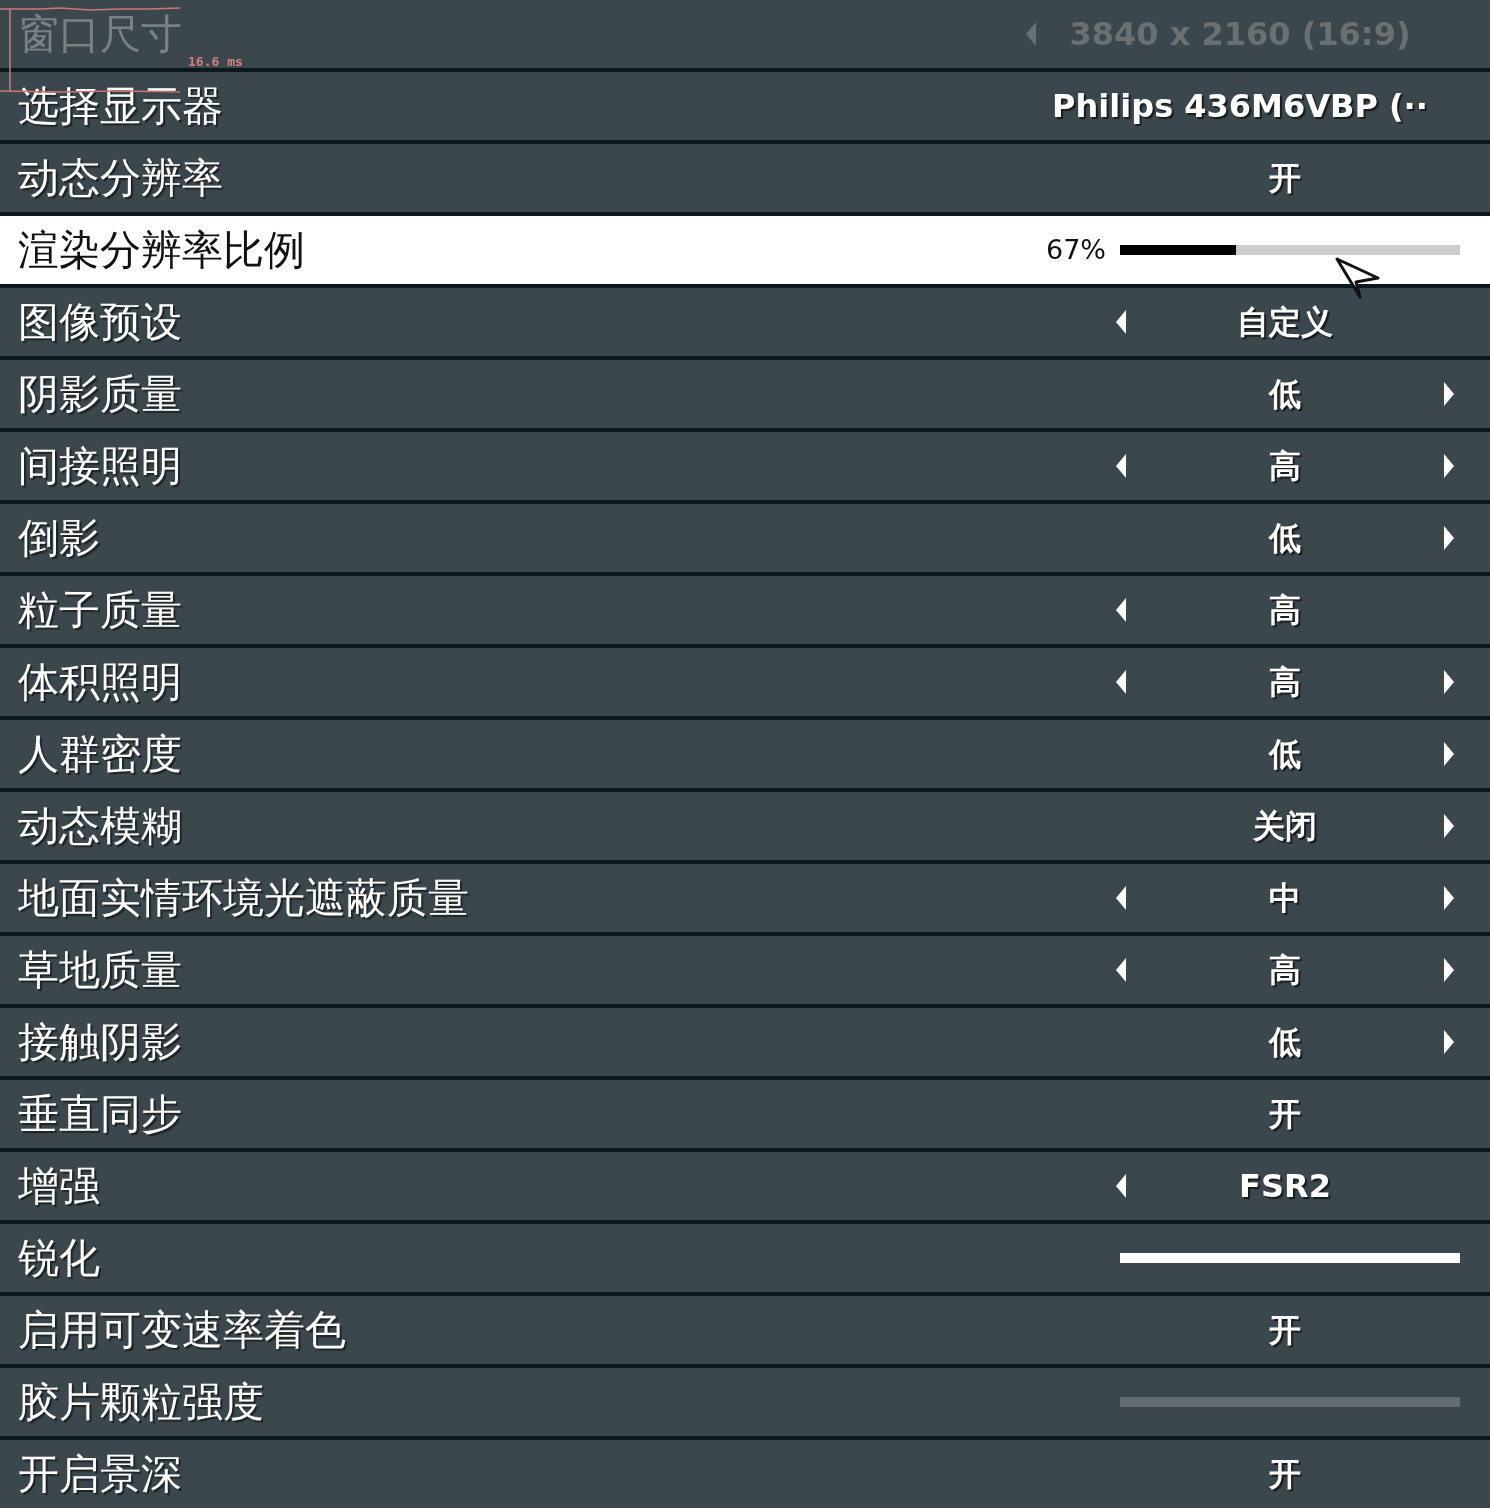 This screenshot has width=1490, height=1508. I want to click on setting-label: 动态分辨率, so click(120, 178).